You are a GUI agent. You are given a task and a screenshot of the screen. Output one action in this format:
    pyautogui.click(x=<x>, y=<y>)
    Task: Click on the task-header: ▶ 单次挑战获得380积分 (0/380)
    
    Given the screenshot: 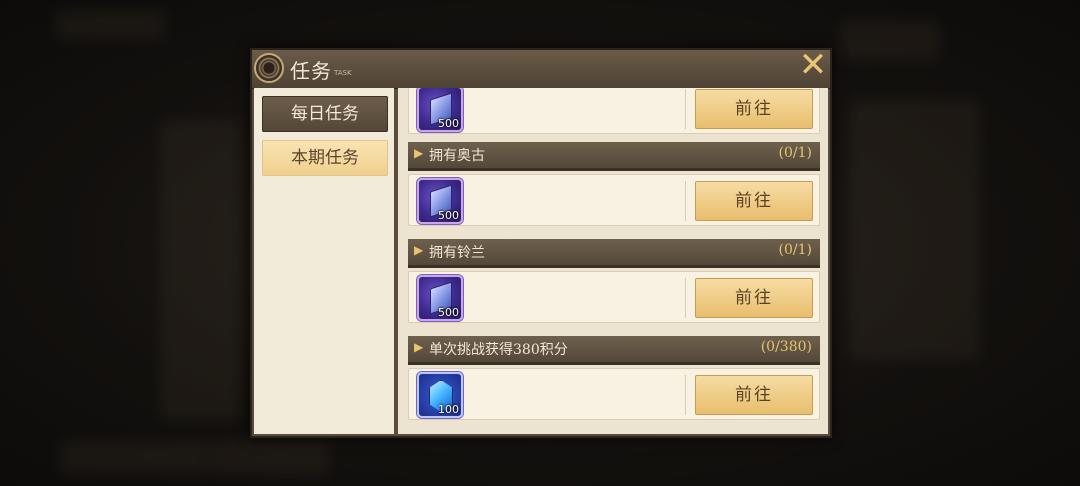 What is the action you would take?
    pyautogui.click(x=614, y=350)
    